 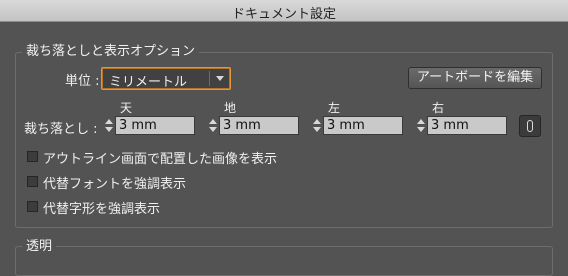 I want to click on bleed-bottom-field: 3 mm, so click(x=255, y=125).